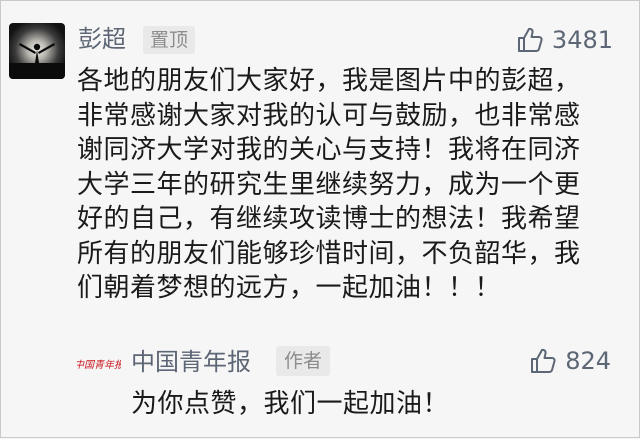 This screenshot has height=439, width=640. I want to click on comment-like-count: 3481, so click(582, 40).